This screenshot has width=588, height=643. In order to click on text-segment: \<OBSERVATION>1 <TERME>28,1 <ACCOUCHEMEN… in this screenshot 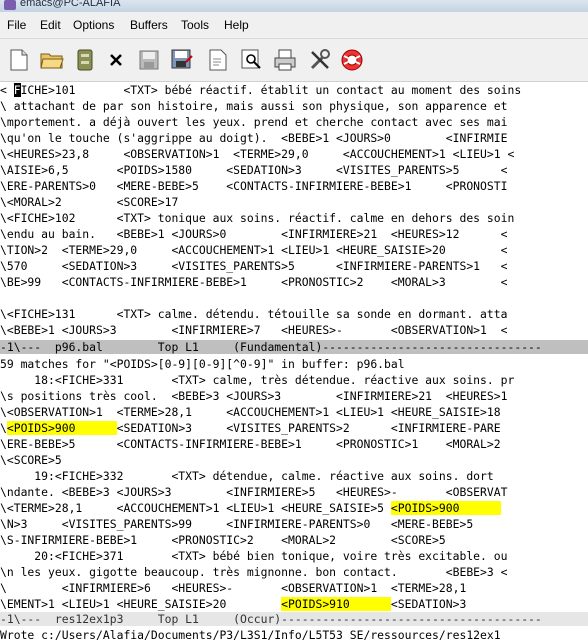, I will do `click(250, 412)`.